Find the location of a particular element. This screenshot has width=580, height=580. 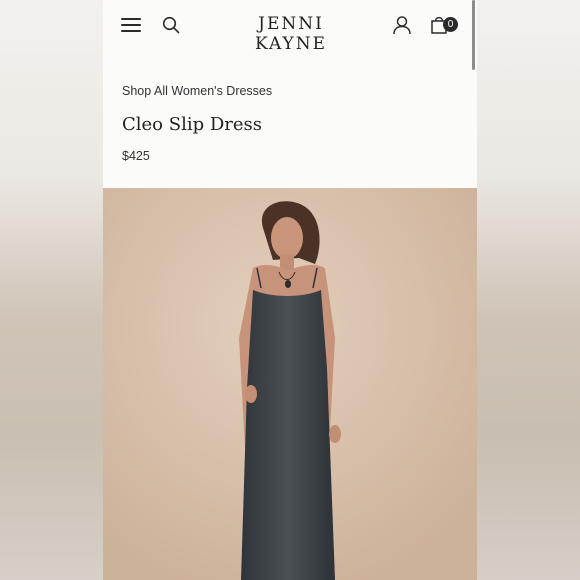

account-icon is located at coordinates (402, 25).